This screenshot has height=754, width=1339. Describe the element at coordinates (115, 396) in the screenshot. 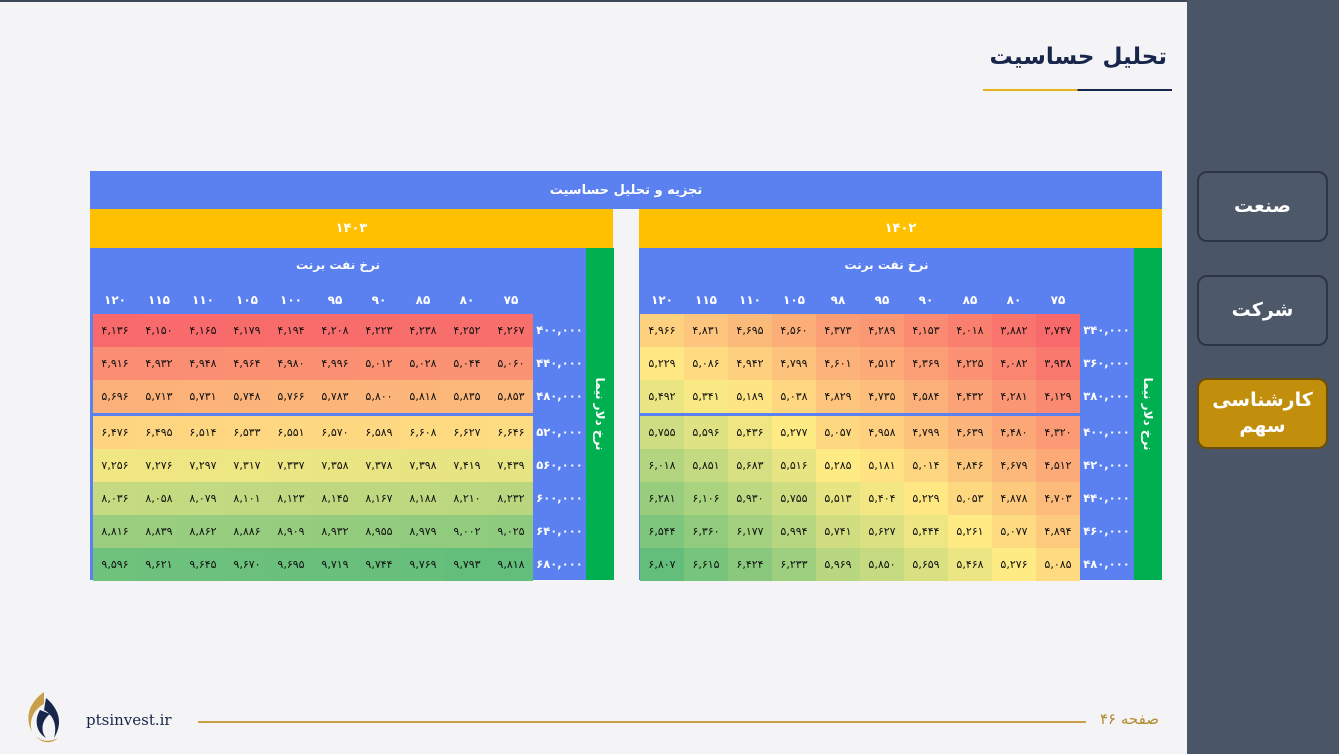

I see `sensitivity-cell: ۵,۶۹۶` at that location.